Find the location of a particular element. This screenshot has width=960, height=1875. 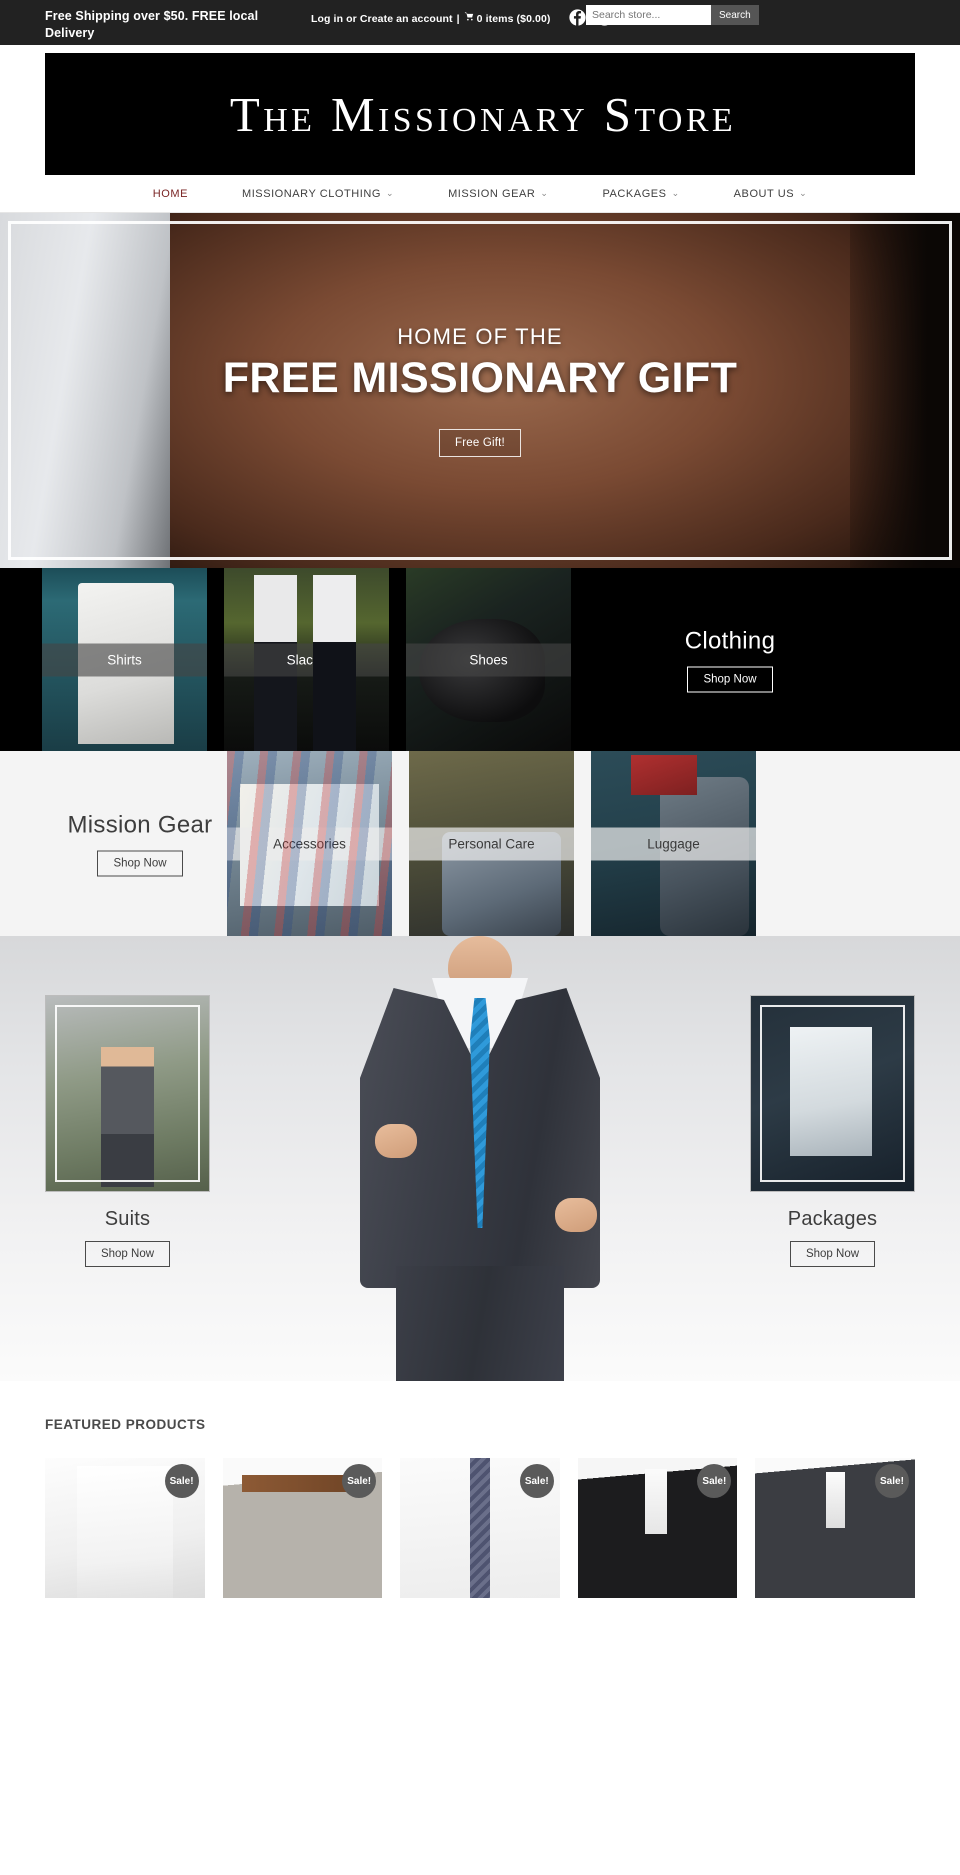

suits-title: Suits is located at coordinates (127, 1219).